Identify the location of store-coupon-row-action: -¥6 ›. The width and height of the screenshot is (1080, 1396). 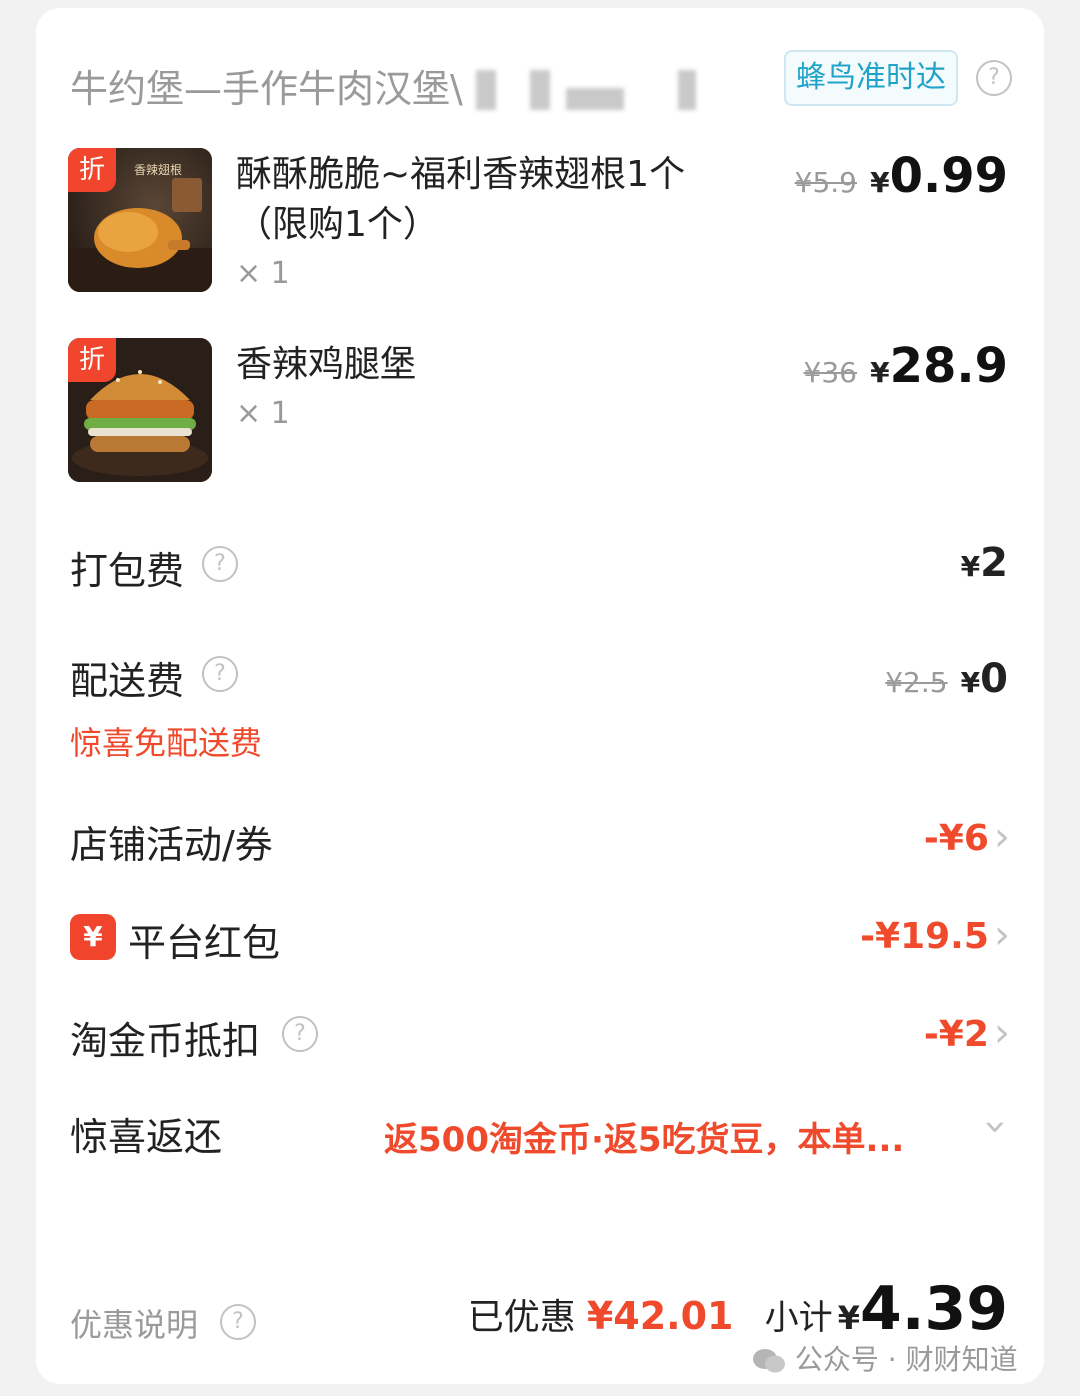
(967, 837).